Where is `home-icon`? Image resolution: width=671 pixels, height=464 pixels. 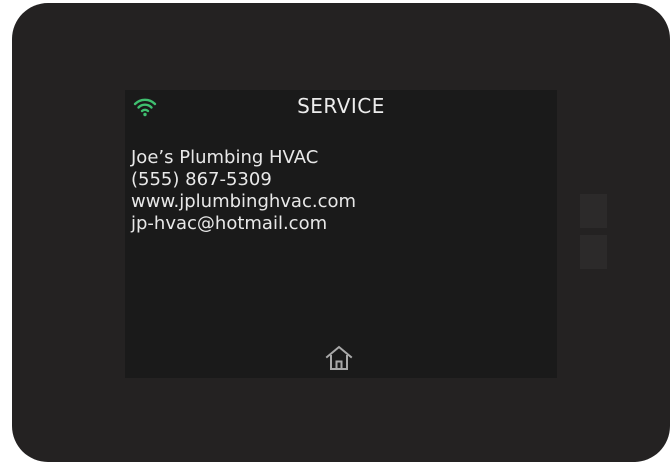 home-icon is located at coordinates (339, 361).